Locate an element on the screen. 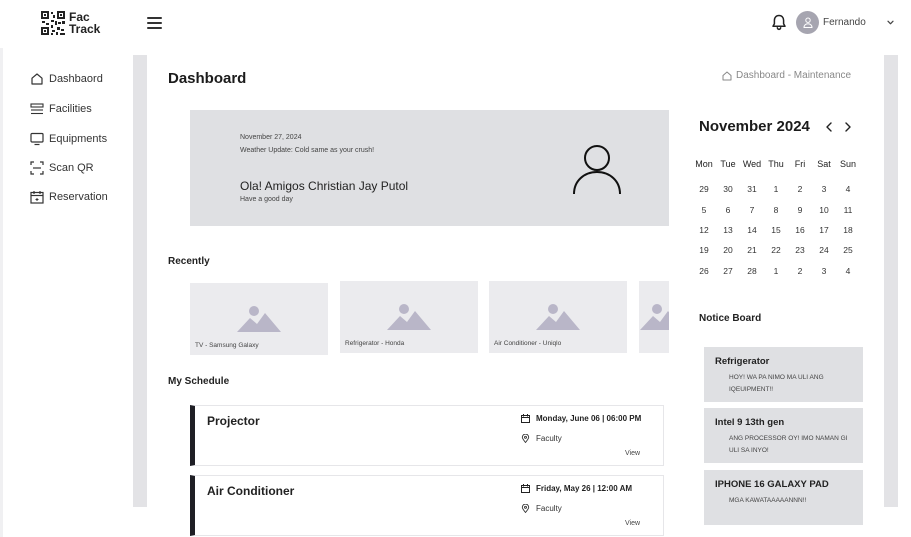 The height and width of the screenshot is (537, 911). calendar-day: 14 is located at coordinates (752, 230).